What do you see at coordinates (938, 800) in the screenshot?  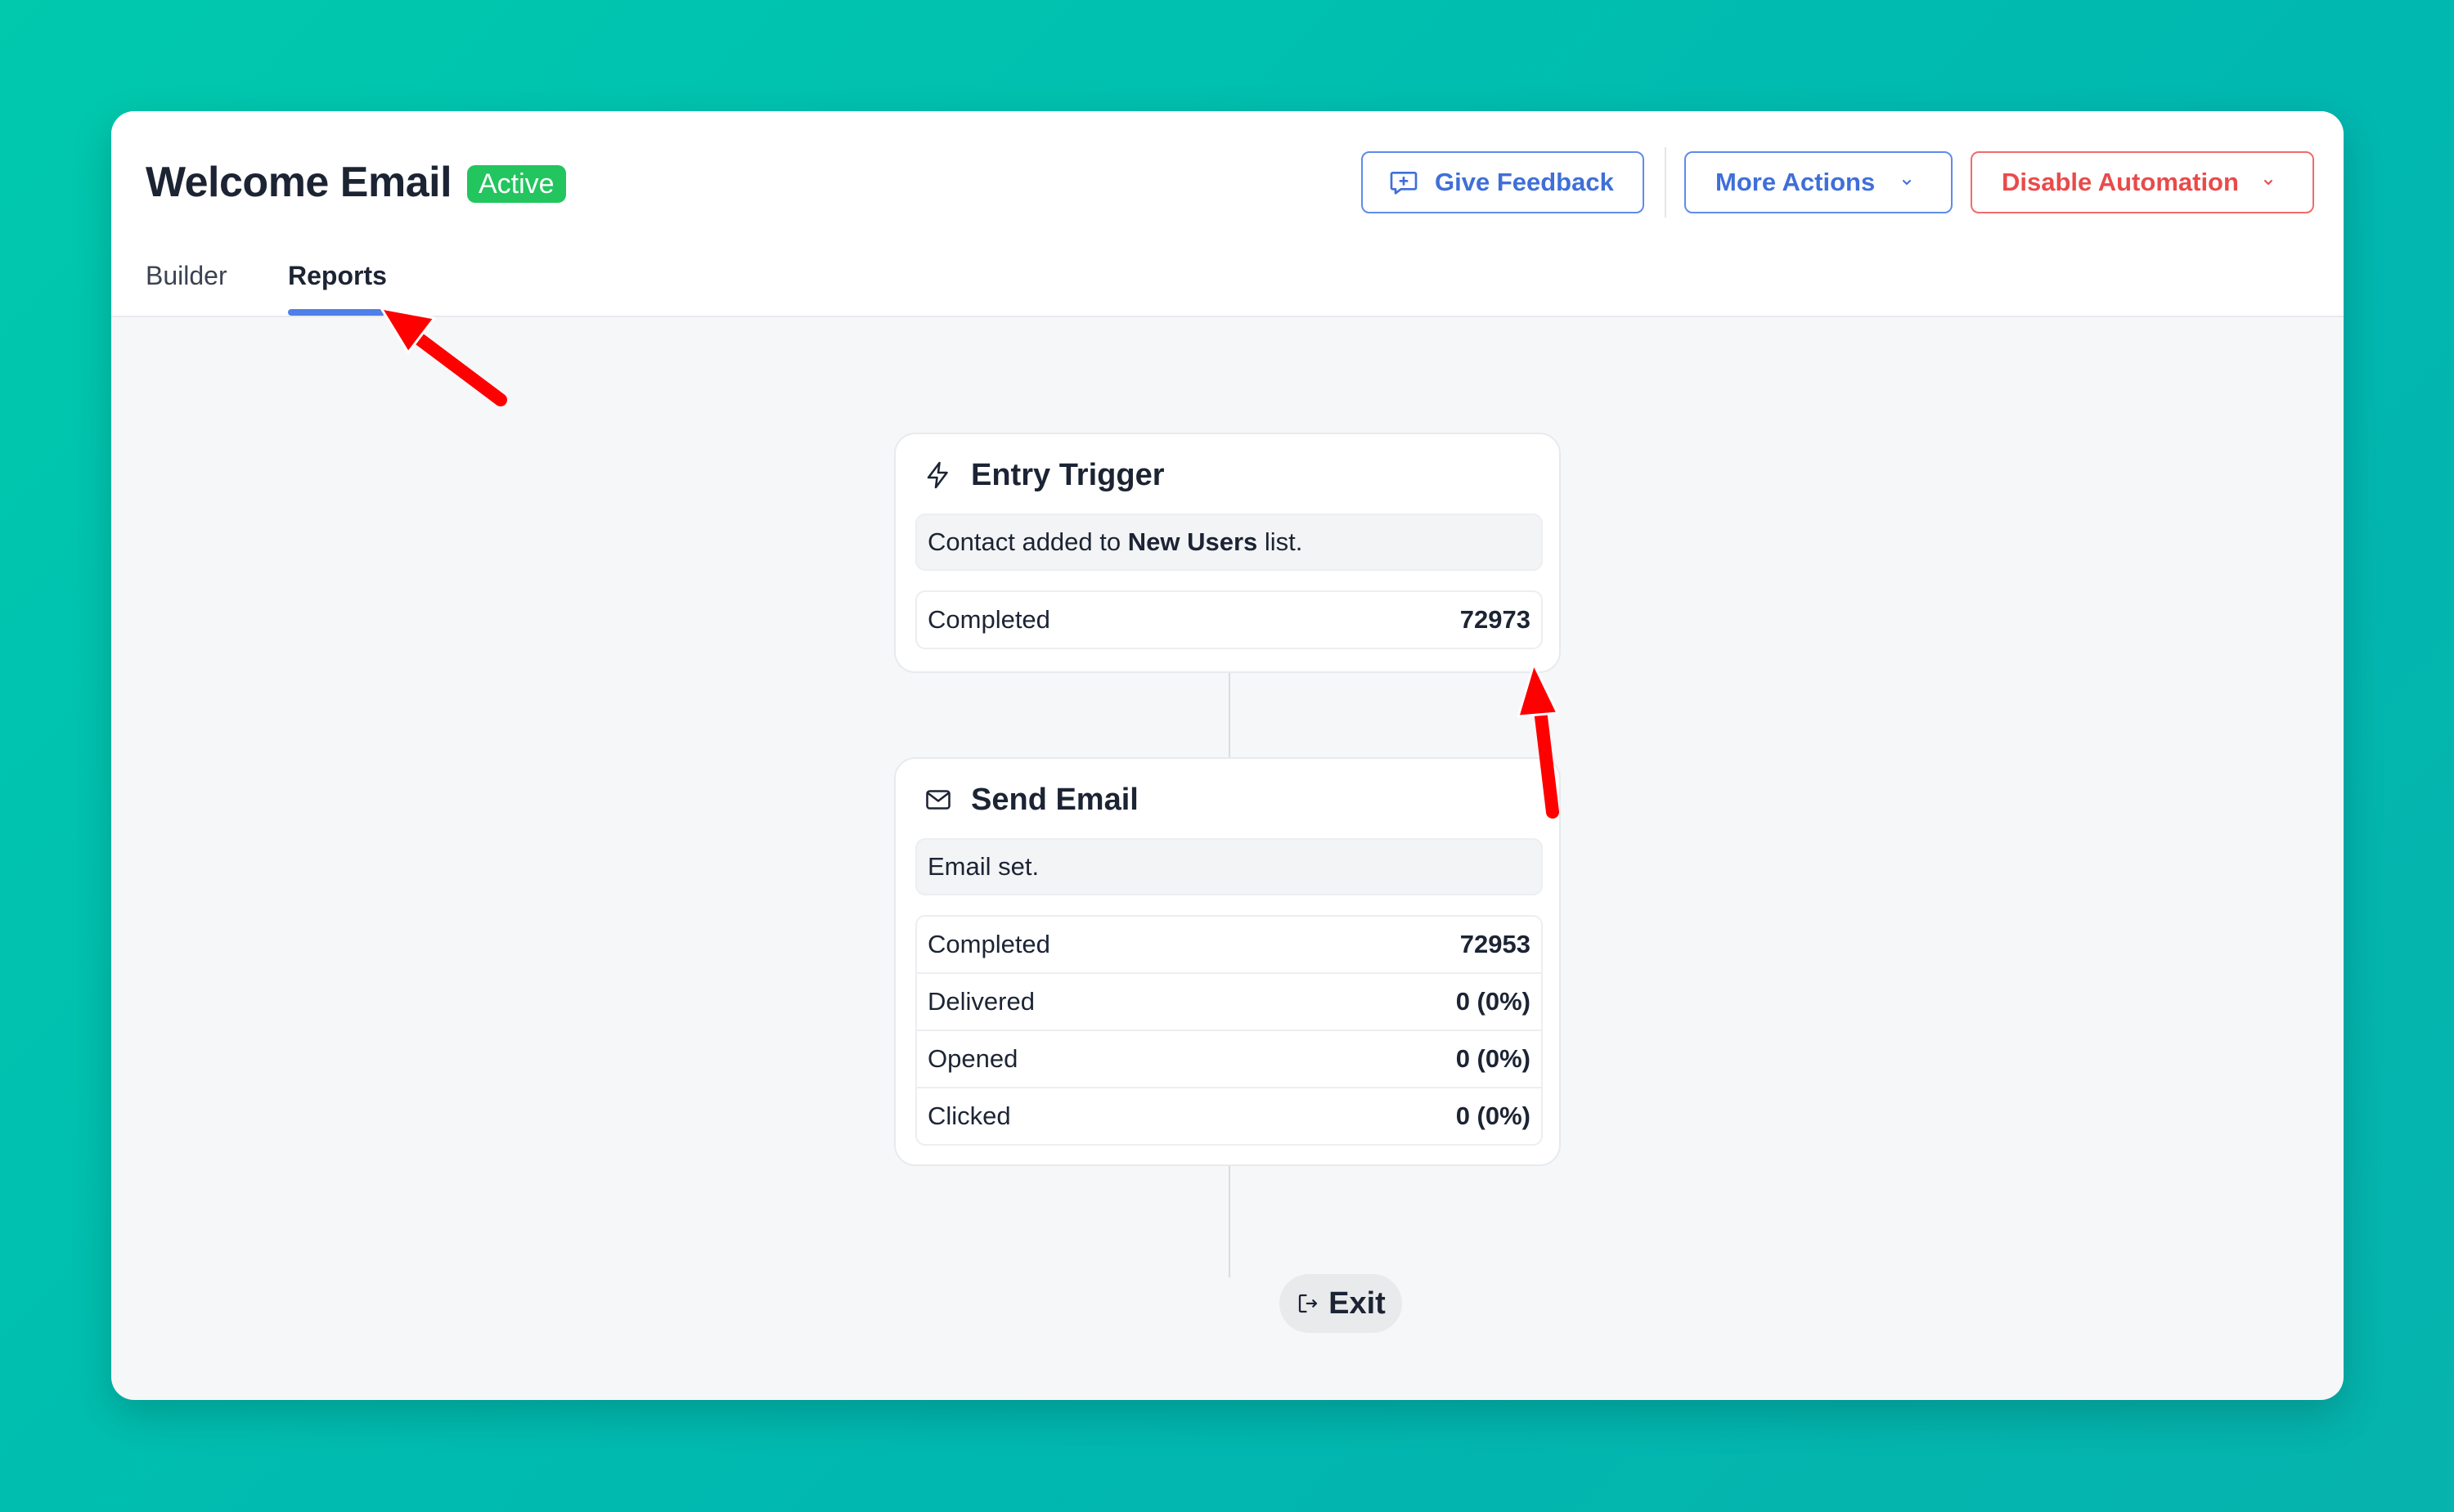 I see `envelope-icon` at bounding box center [938, 800].